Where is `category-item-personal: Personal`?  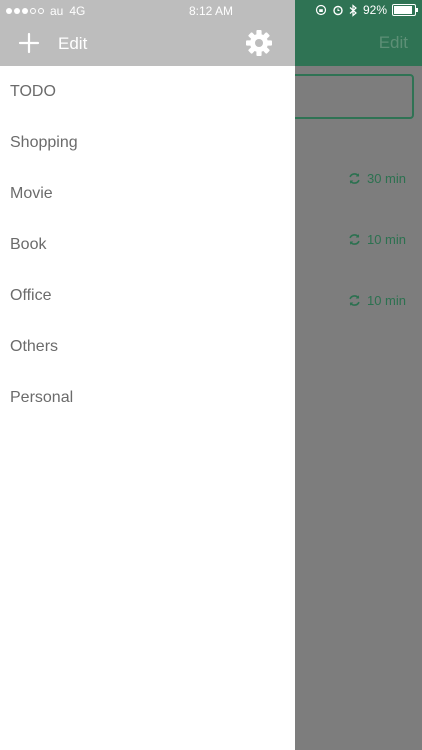
category-item-personal: Personal is located at coordinates (147, 397).